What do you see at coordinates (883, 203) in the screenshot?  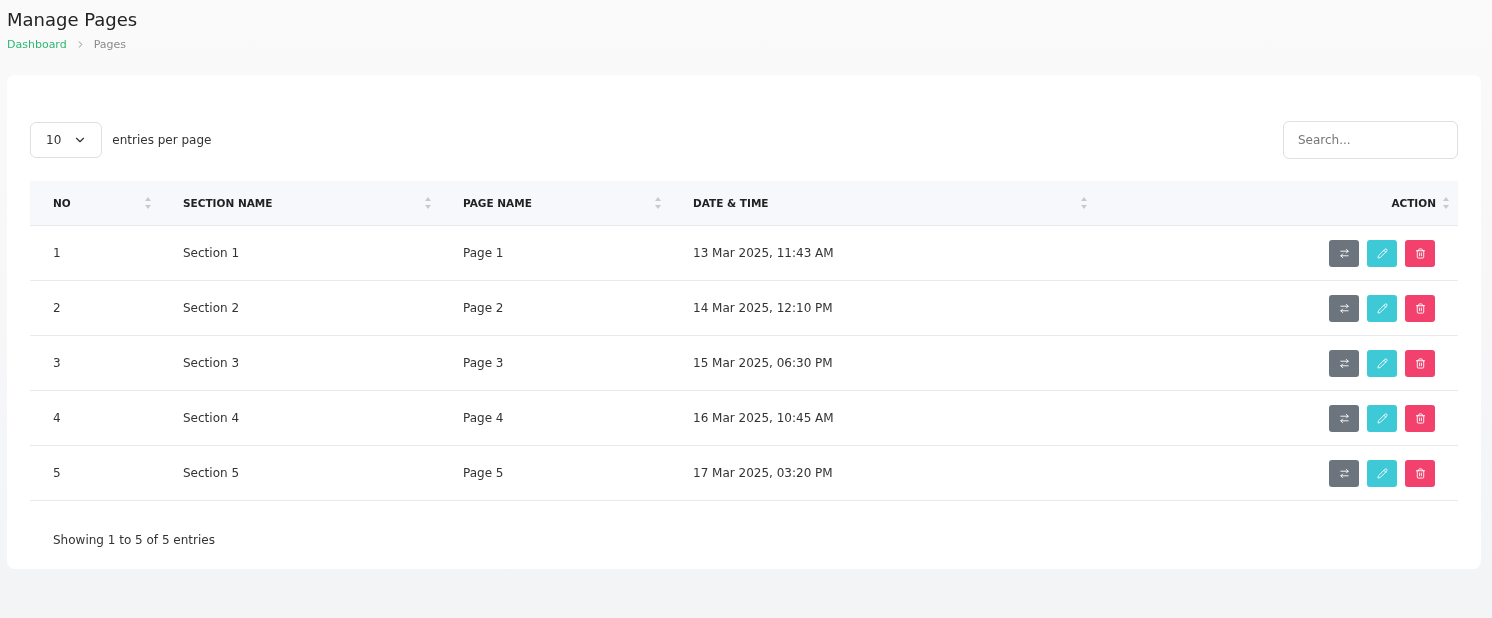 I see `column-header: DATE & TIME` at bounding box center [883, 203].